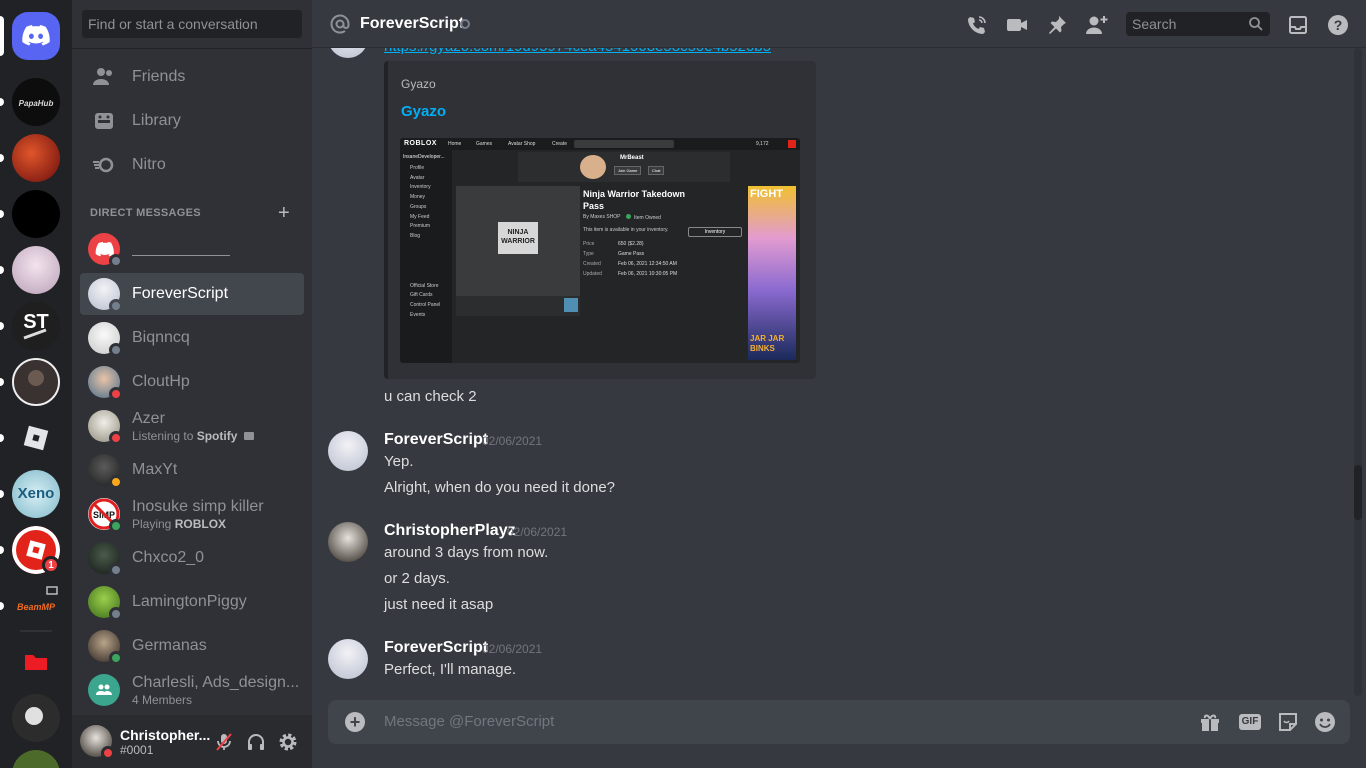  Describe the element at coordinates (1198, 24) in the screenshot. I see `search-input: Search` at that location.